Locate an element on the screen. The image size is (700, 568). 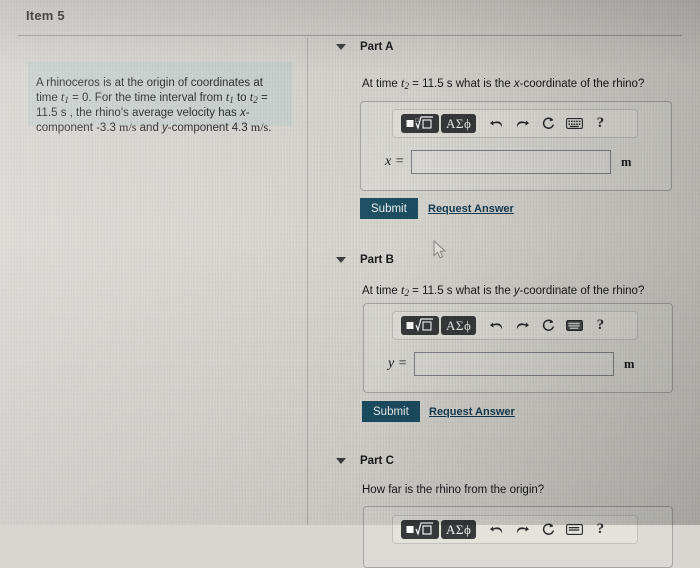
part-b-input-row: y = m is located at coordinates (511, 364).